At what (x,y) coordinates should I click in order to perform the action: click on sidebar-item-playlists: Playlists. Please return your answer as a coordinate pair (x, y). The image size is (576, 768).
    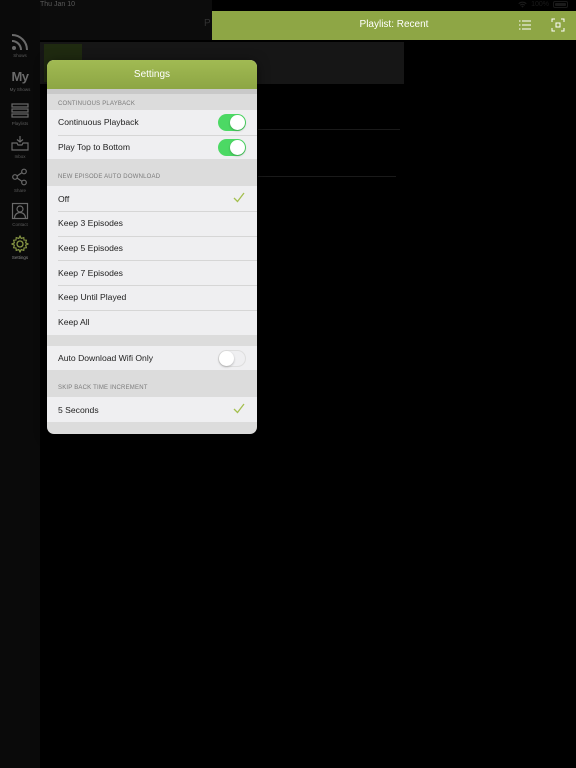
    Looking at the image, I should click on (20, 116).